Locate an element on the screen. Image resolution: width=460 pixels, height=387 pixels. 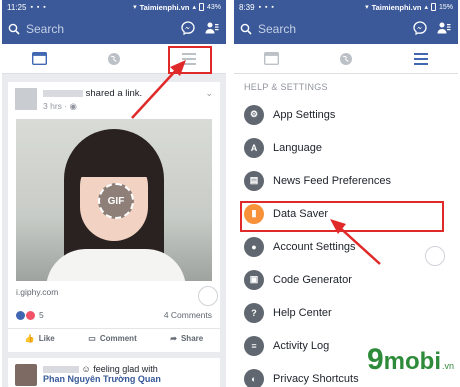
comment-button: ▭ Comment is located at coordinates (112, 338).